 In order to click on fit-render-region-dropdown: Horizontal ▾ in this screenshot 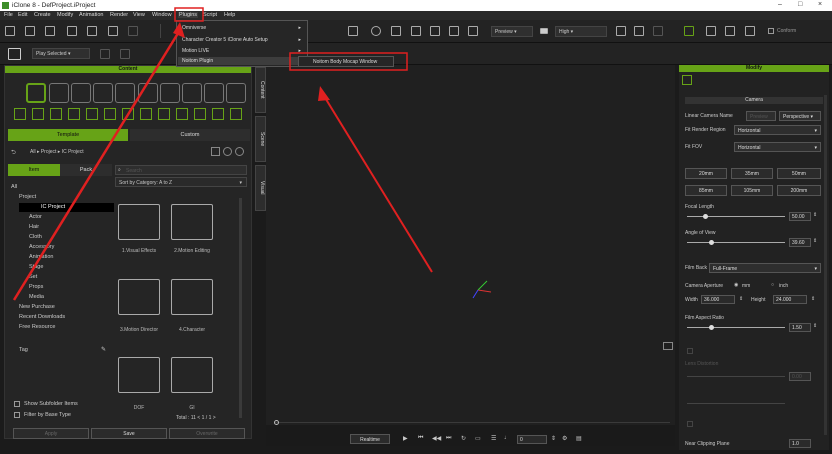, I will do `click(777, 130)`.